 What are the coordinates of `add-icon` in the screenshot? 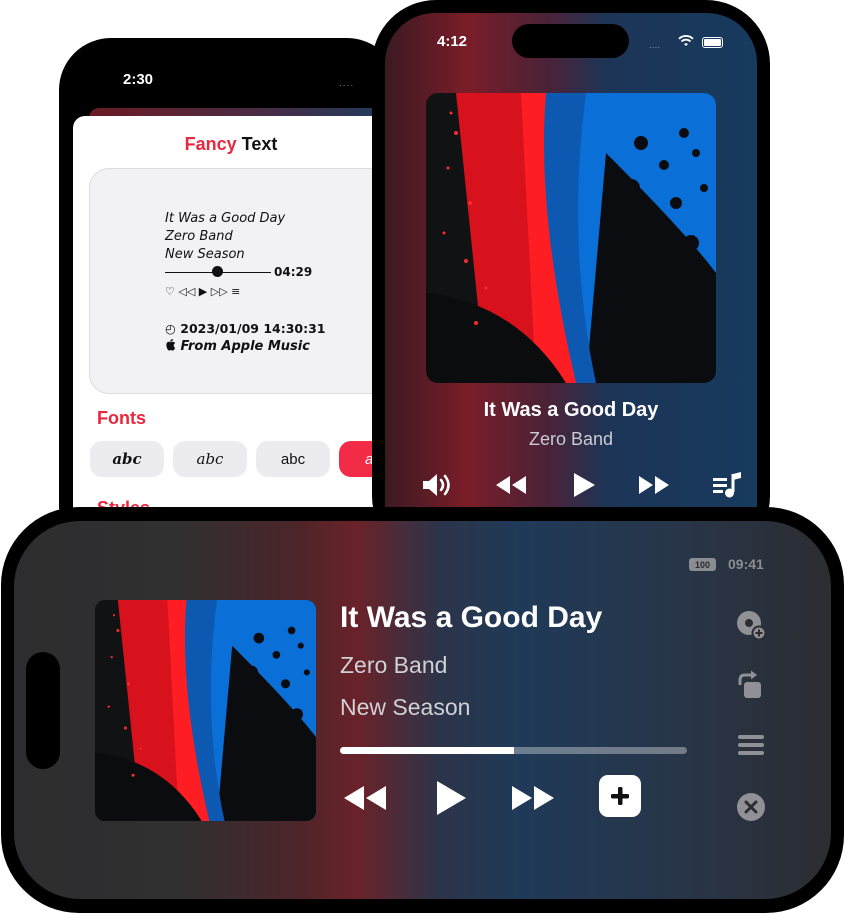 It's located at (620, 796).